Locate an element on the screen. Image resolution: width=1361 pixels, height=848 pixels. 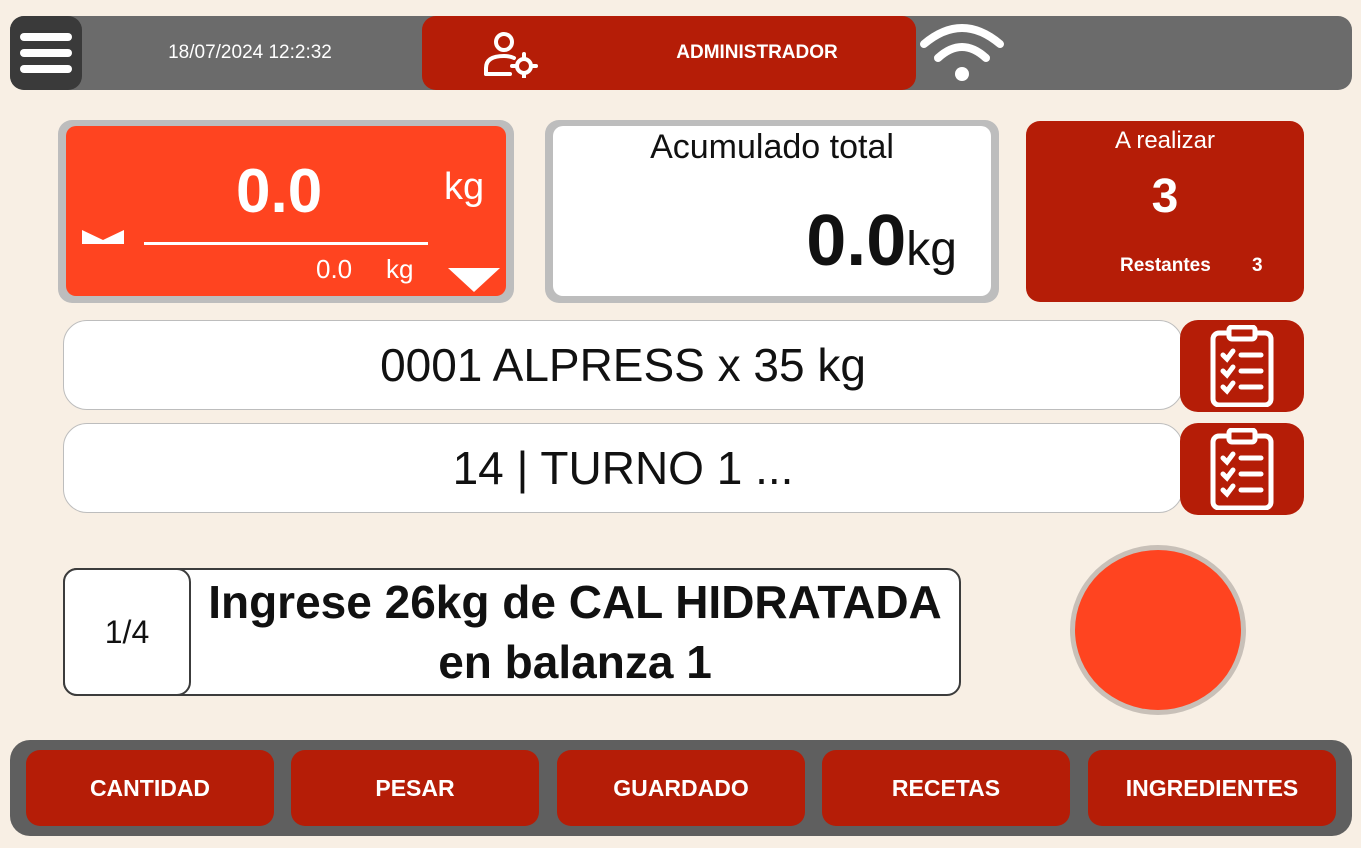
recipe-list-button is located at coordinates (1242, 366).